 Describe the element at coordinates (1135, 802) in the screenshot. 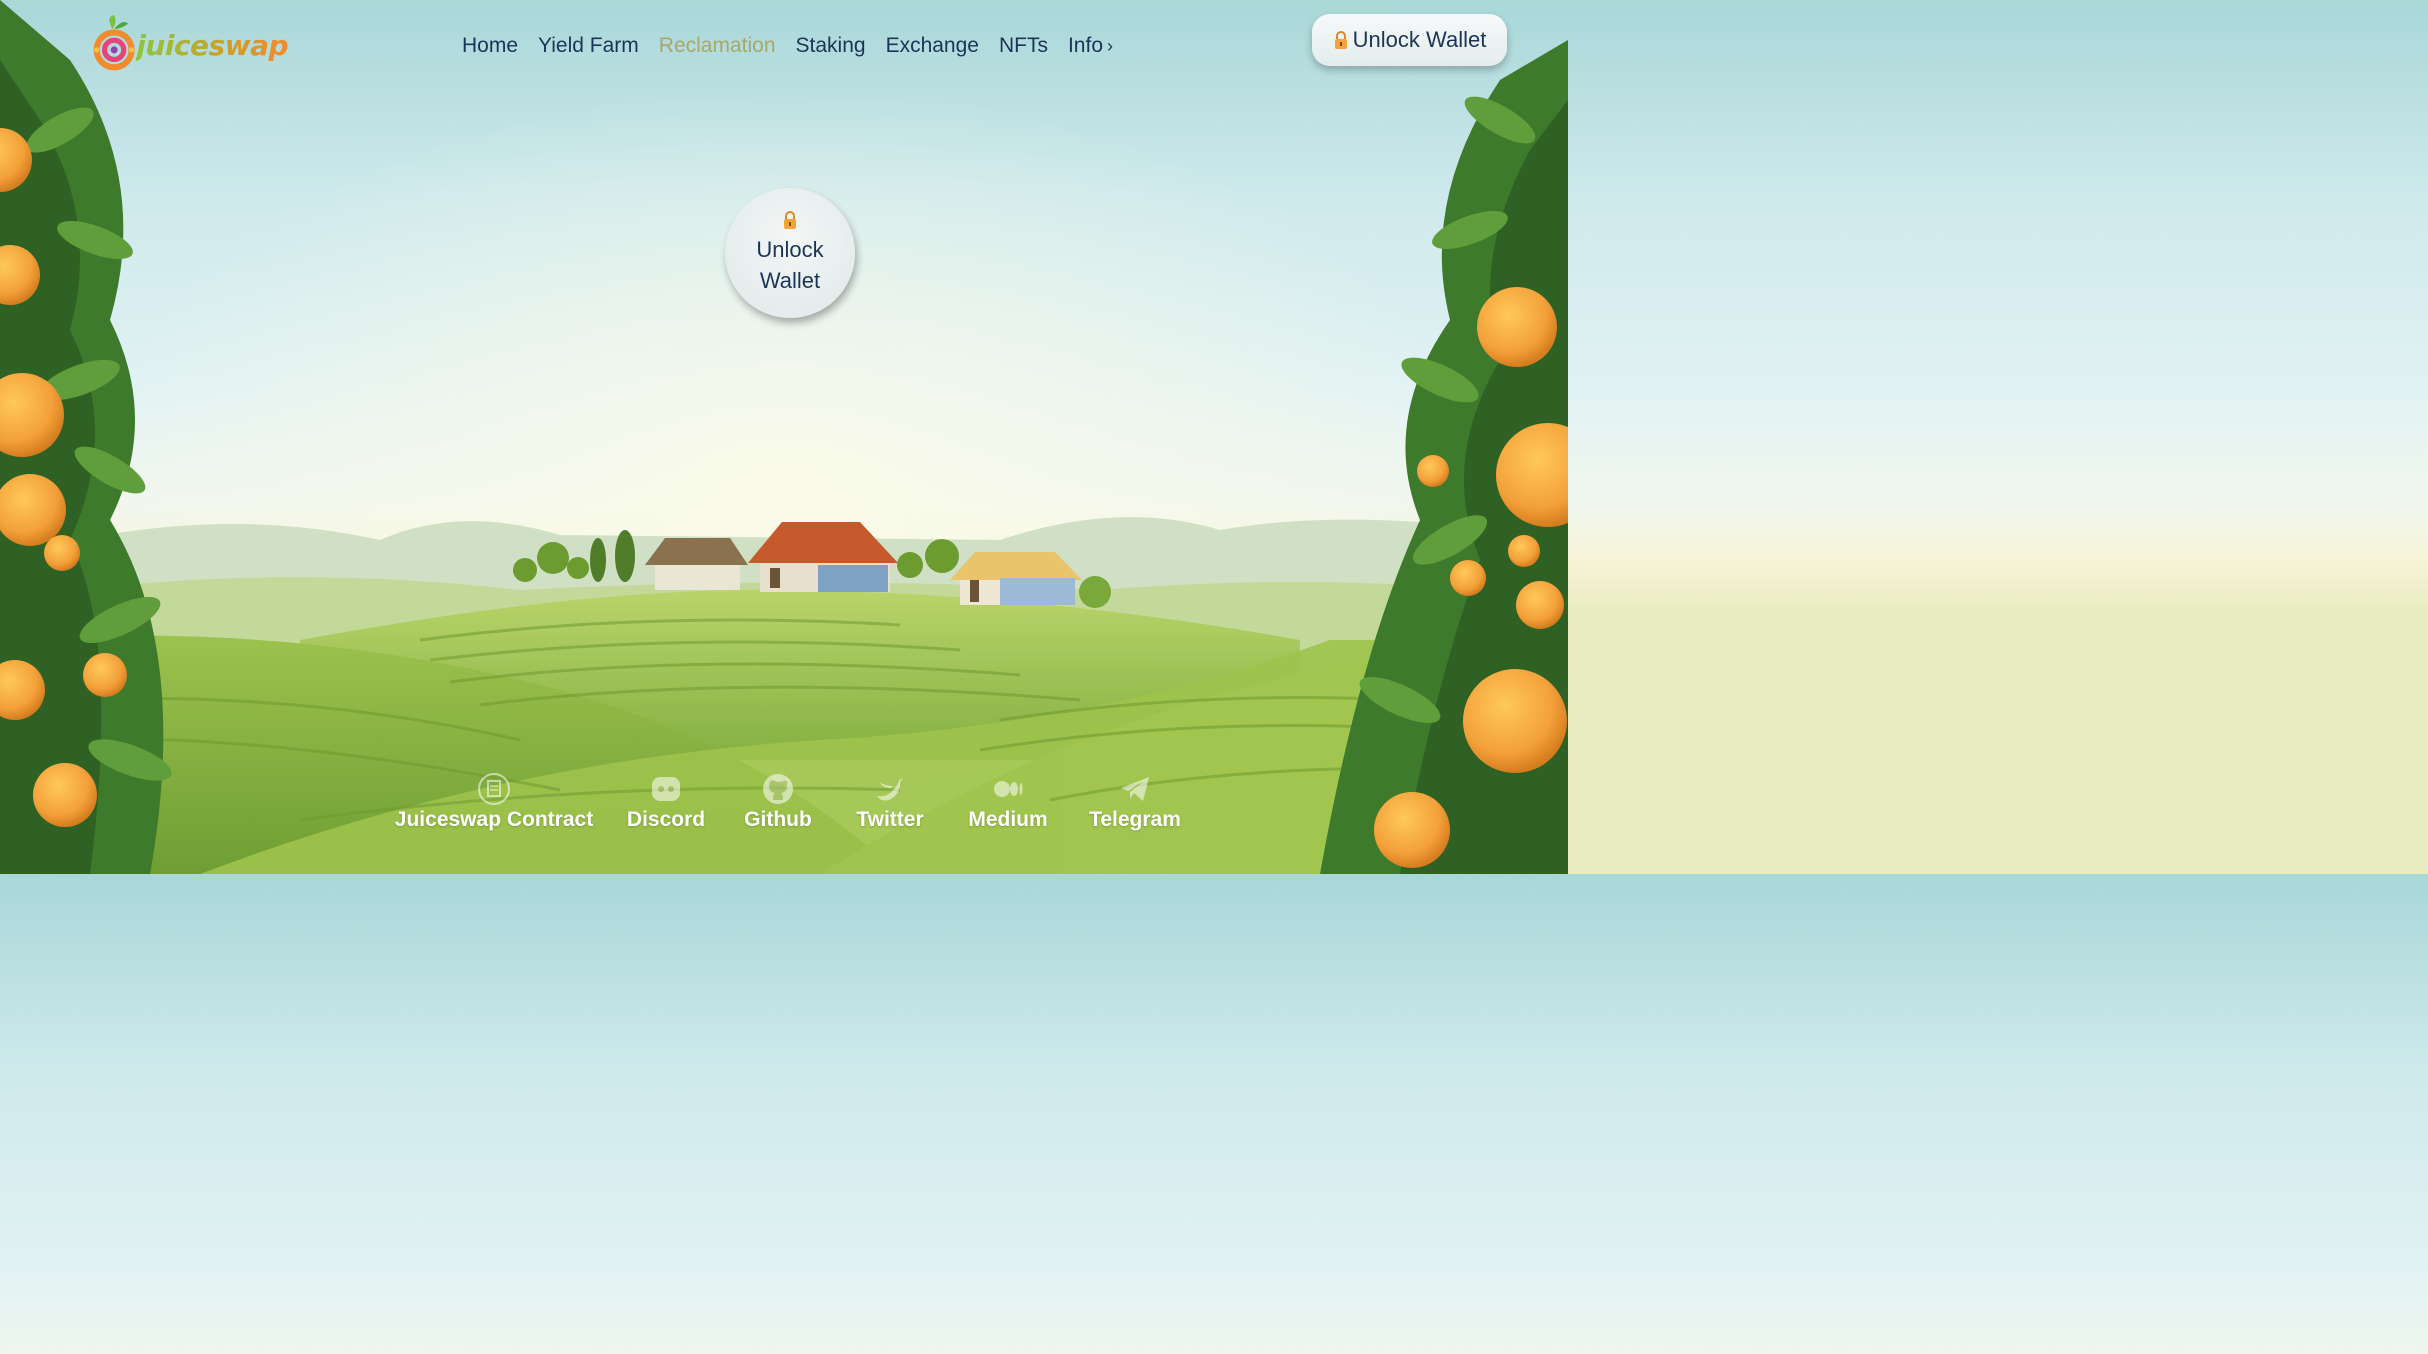

I see `footer-link-telegram: Telegram` at that location.